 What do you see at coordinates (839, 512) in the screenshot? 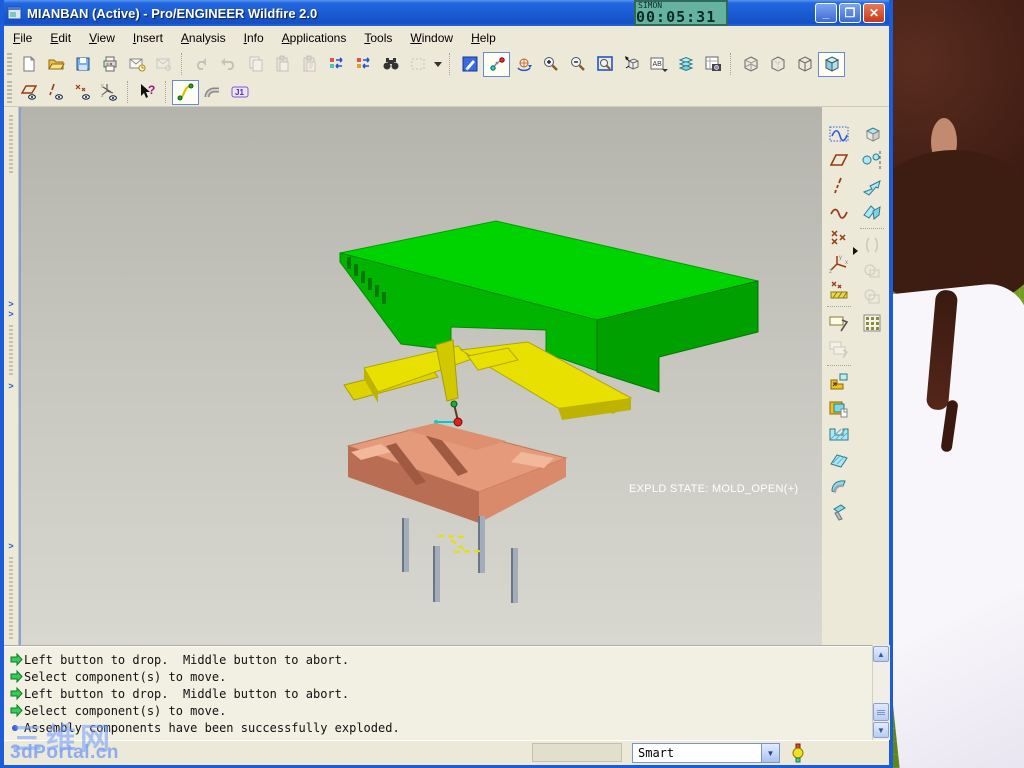
I see `mold-trim-button` at bounding box center [839, 512].